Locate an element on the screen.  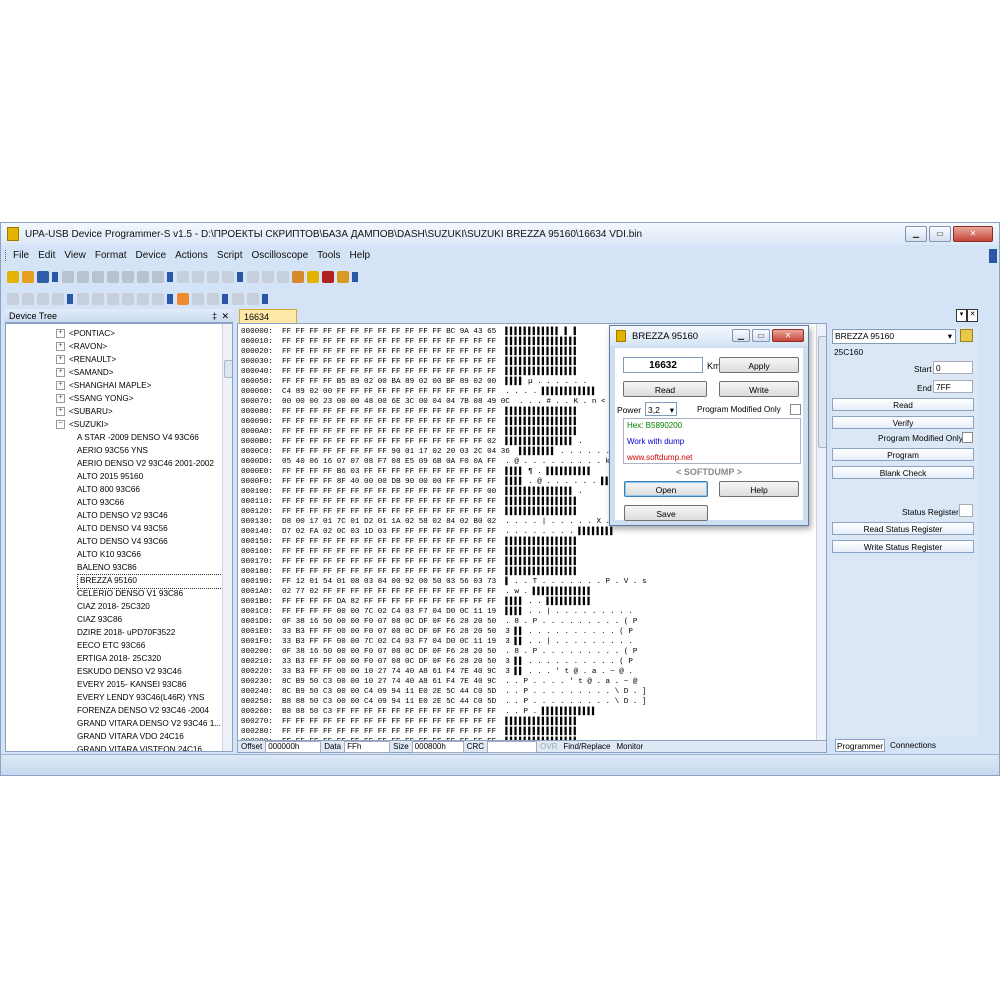
status-register-input is located at coordinates (966, 510).